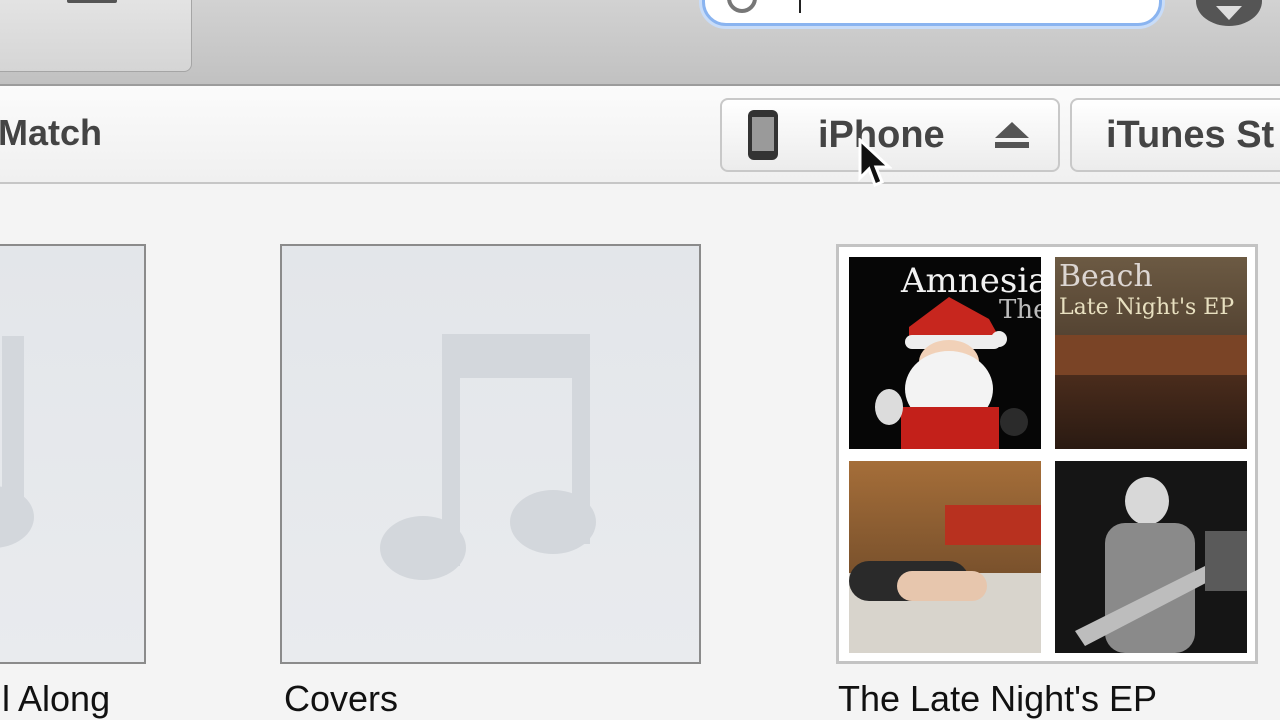 Image resolution: width=1280 pixels, height=720 pixels. Describe the element at coordinates (92, 1) in the screenshot. I see `list-icon` at that location.